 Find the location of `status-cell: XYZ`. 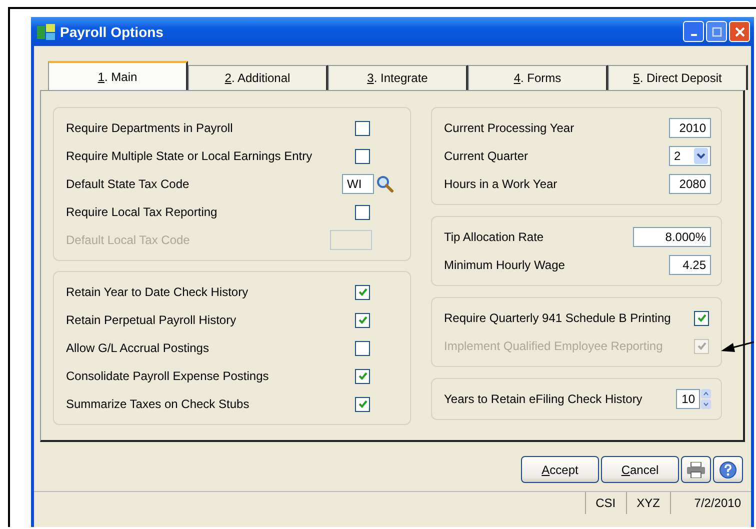

status-cell: XYZ is located at coordinates (648, 503).